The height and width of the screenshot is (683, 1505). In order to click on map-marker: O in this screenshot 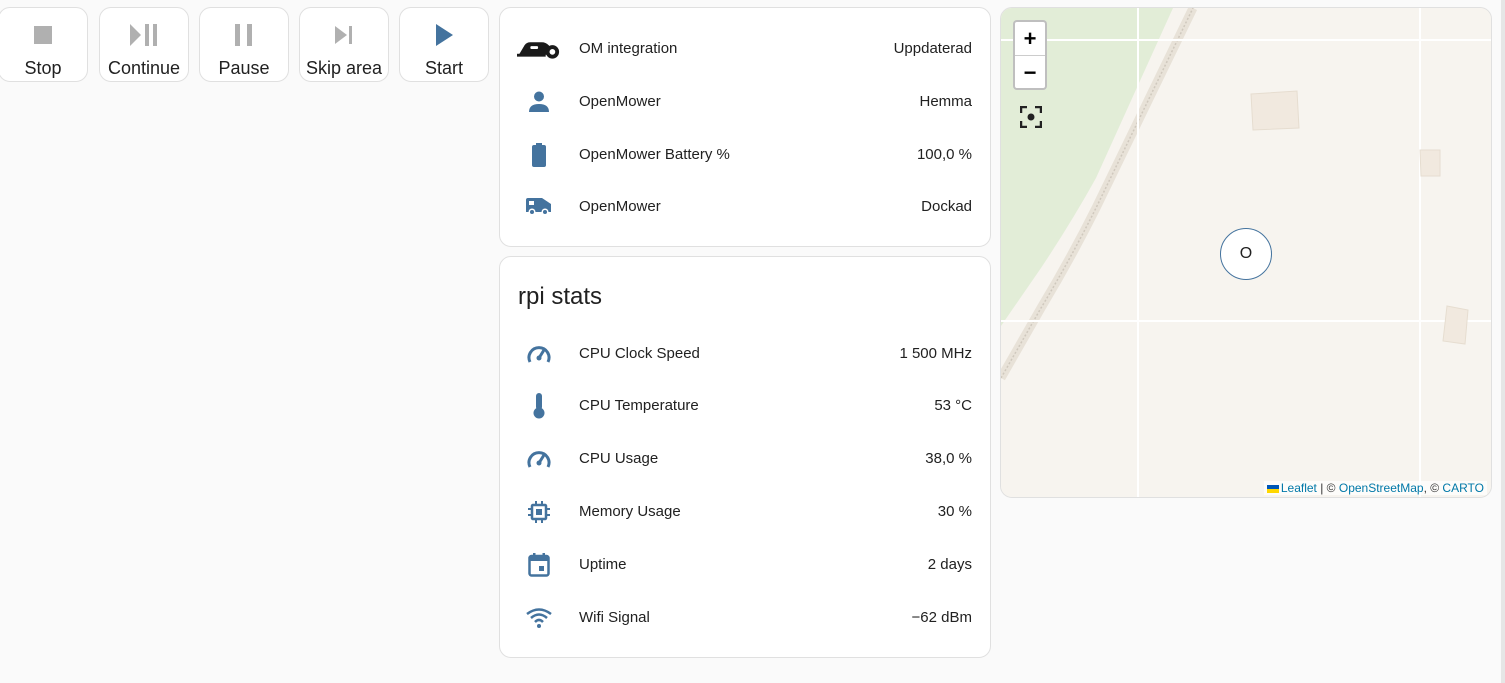, I will do `click(1246, 254)`.